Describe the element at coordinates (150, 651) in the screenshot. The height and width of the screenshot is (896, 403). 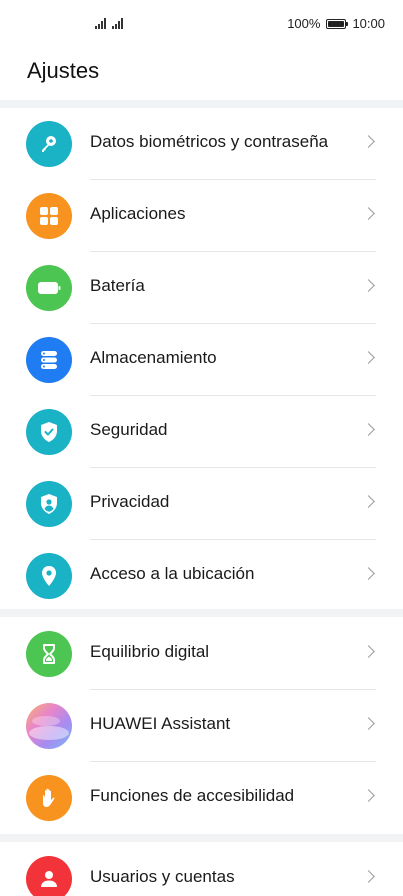
I see `settings-item-label: Equilibrio digital` at that location.